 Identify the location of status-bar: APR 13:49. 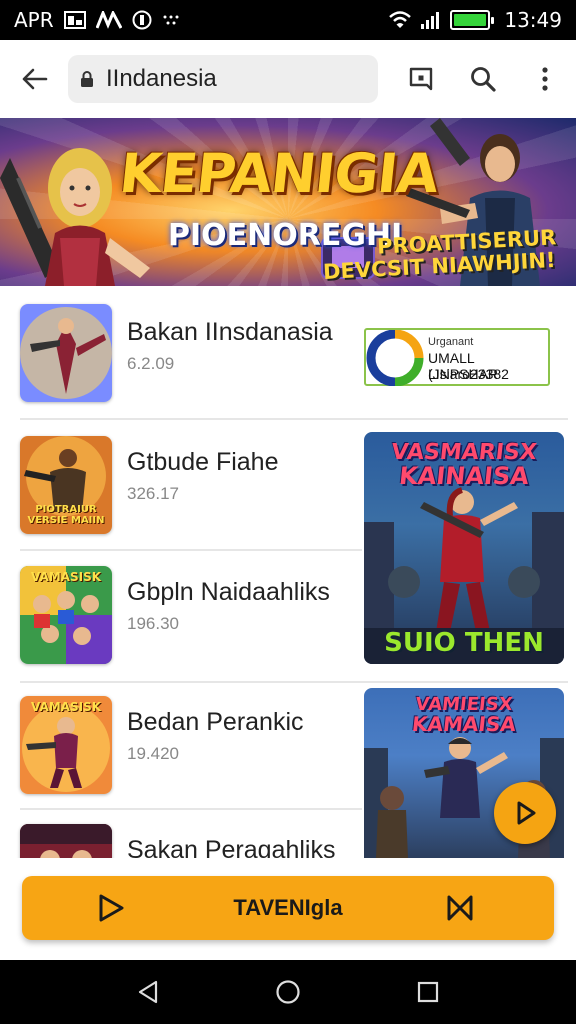
(288, 20).